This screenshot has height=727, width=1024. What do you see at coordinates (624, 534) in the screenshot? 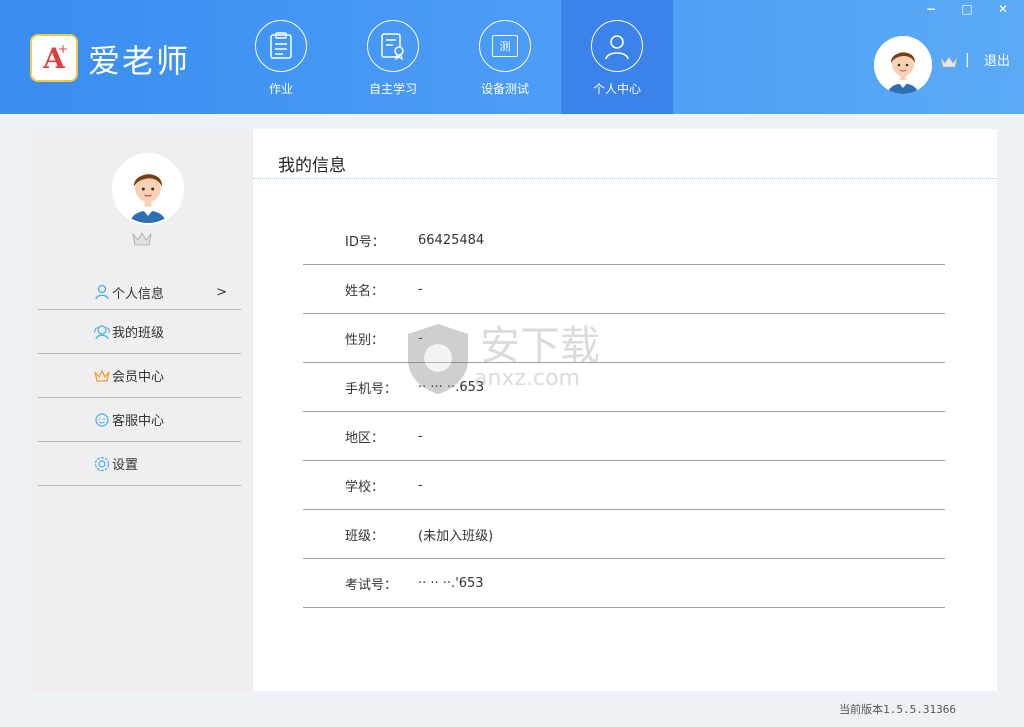
I see `info-row-class: 班级： (未加入班级)` at bounding box center [624, 534].